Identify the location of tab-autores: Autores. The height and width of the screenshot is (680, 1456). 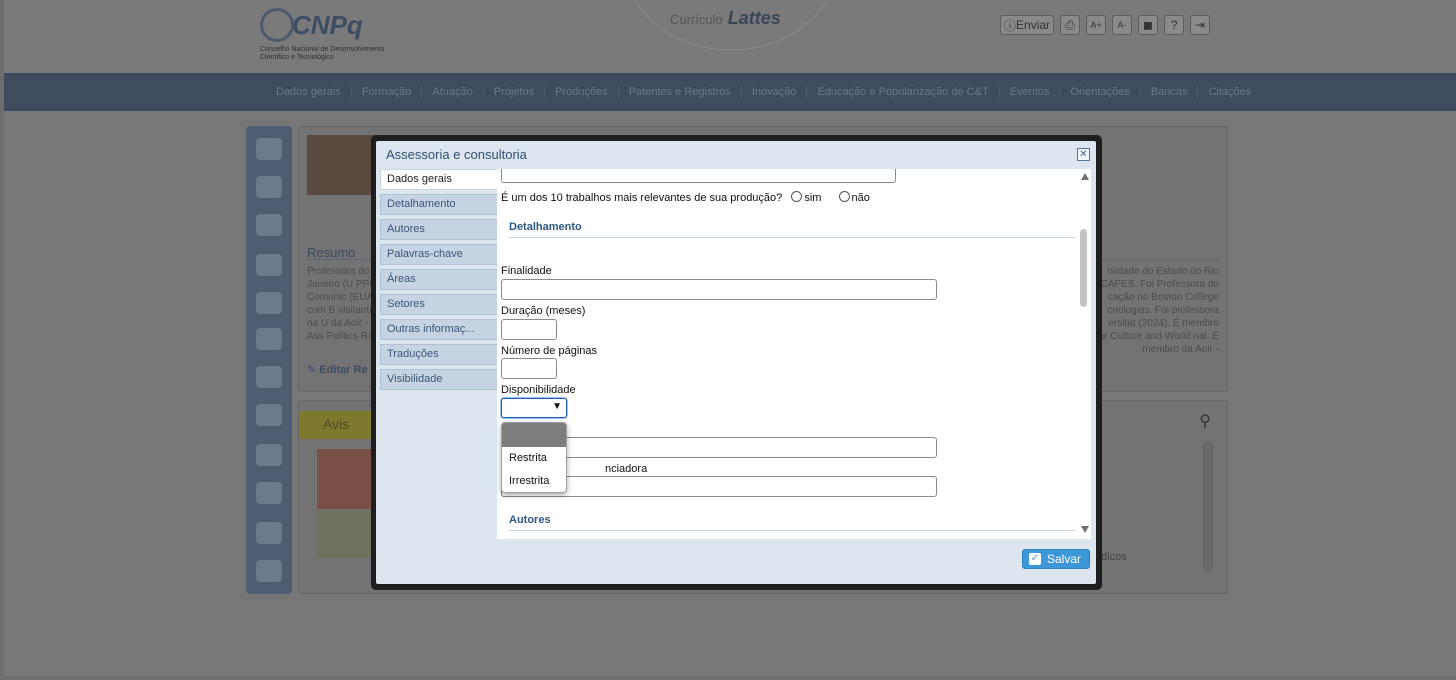
(439, 229).